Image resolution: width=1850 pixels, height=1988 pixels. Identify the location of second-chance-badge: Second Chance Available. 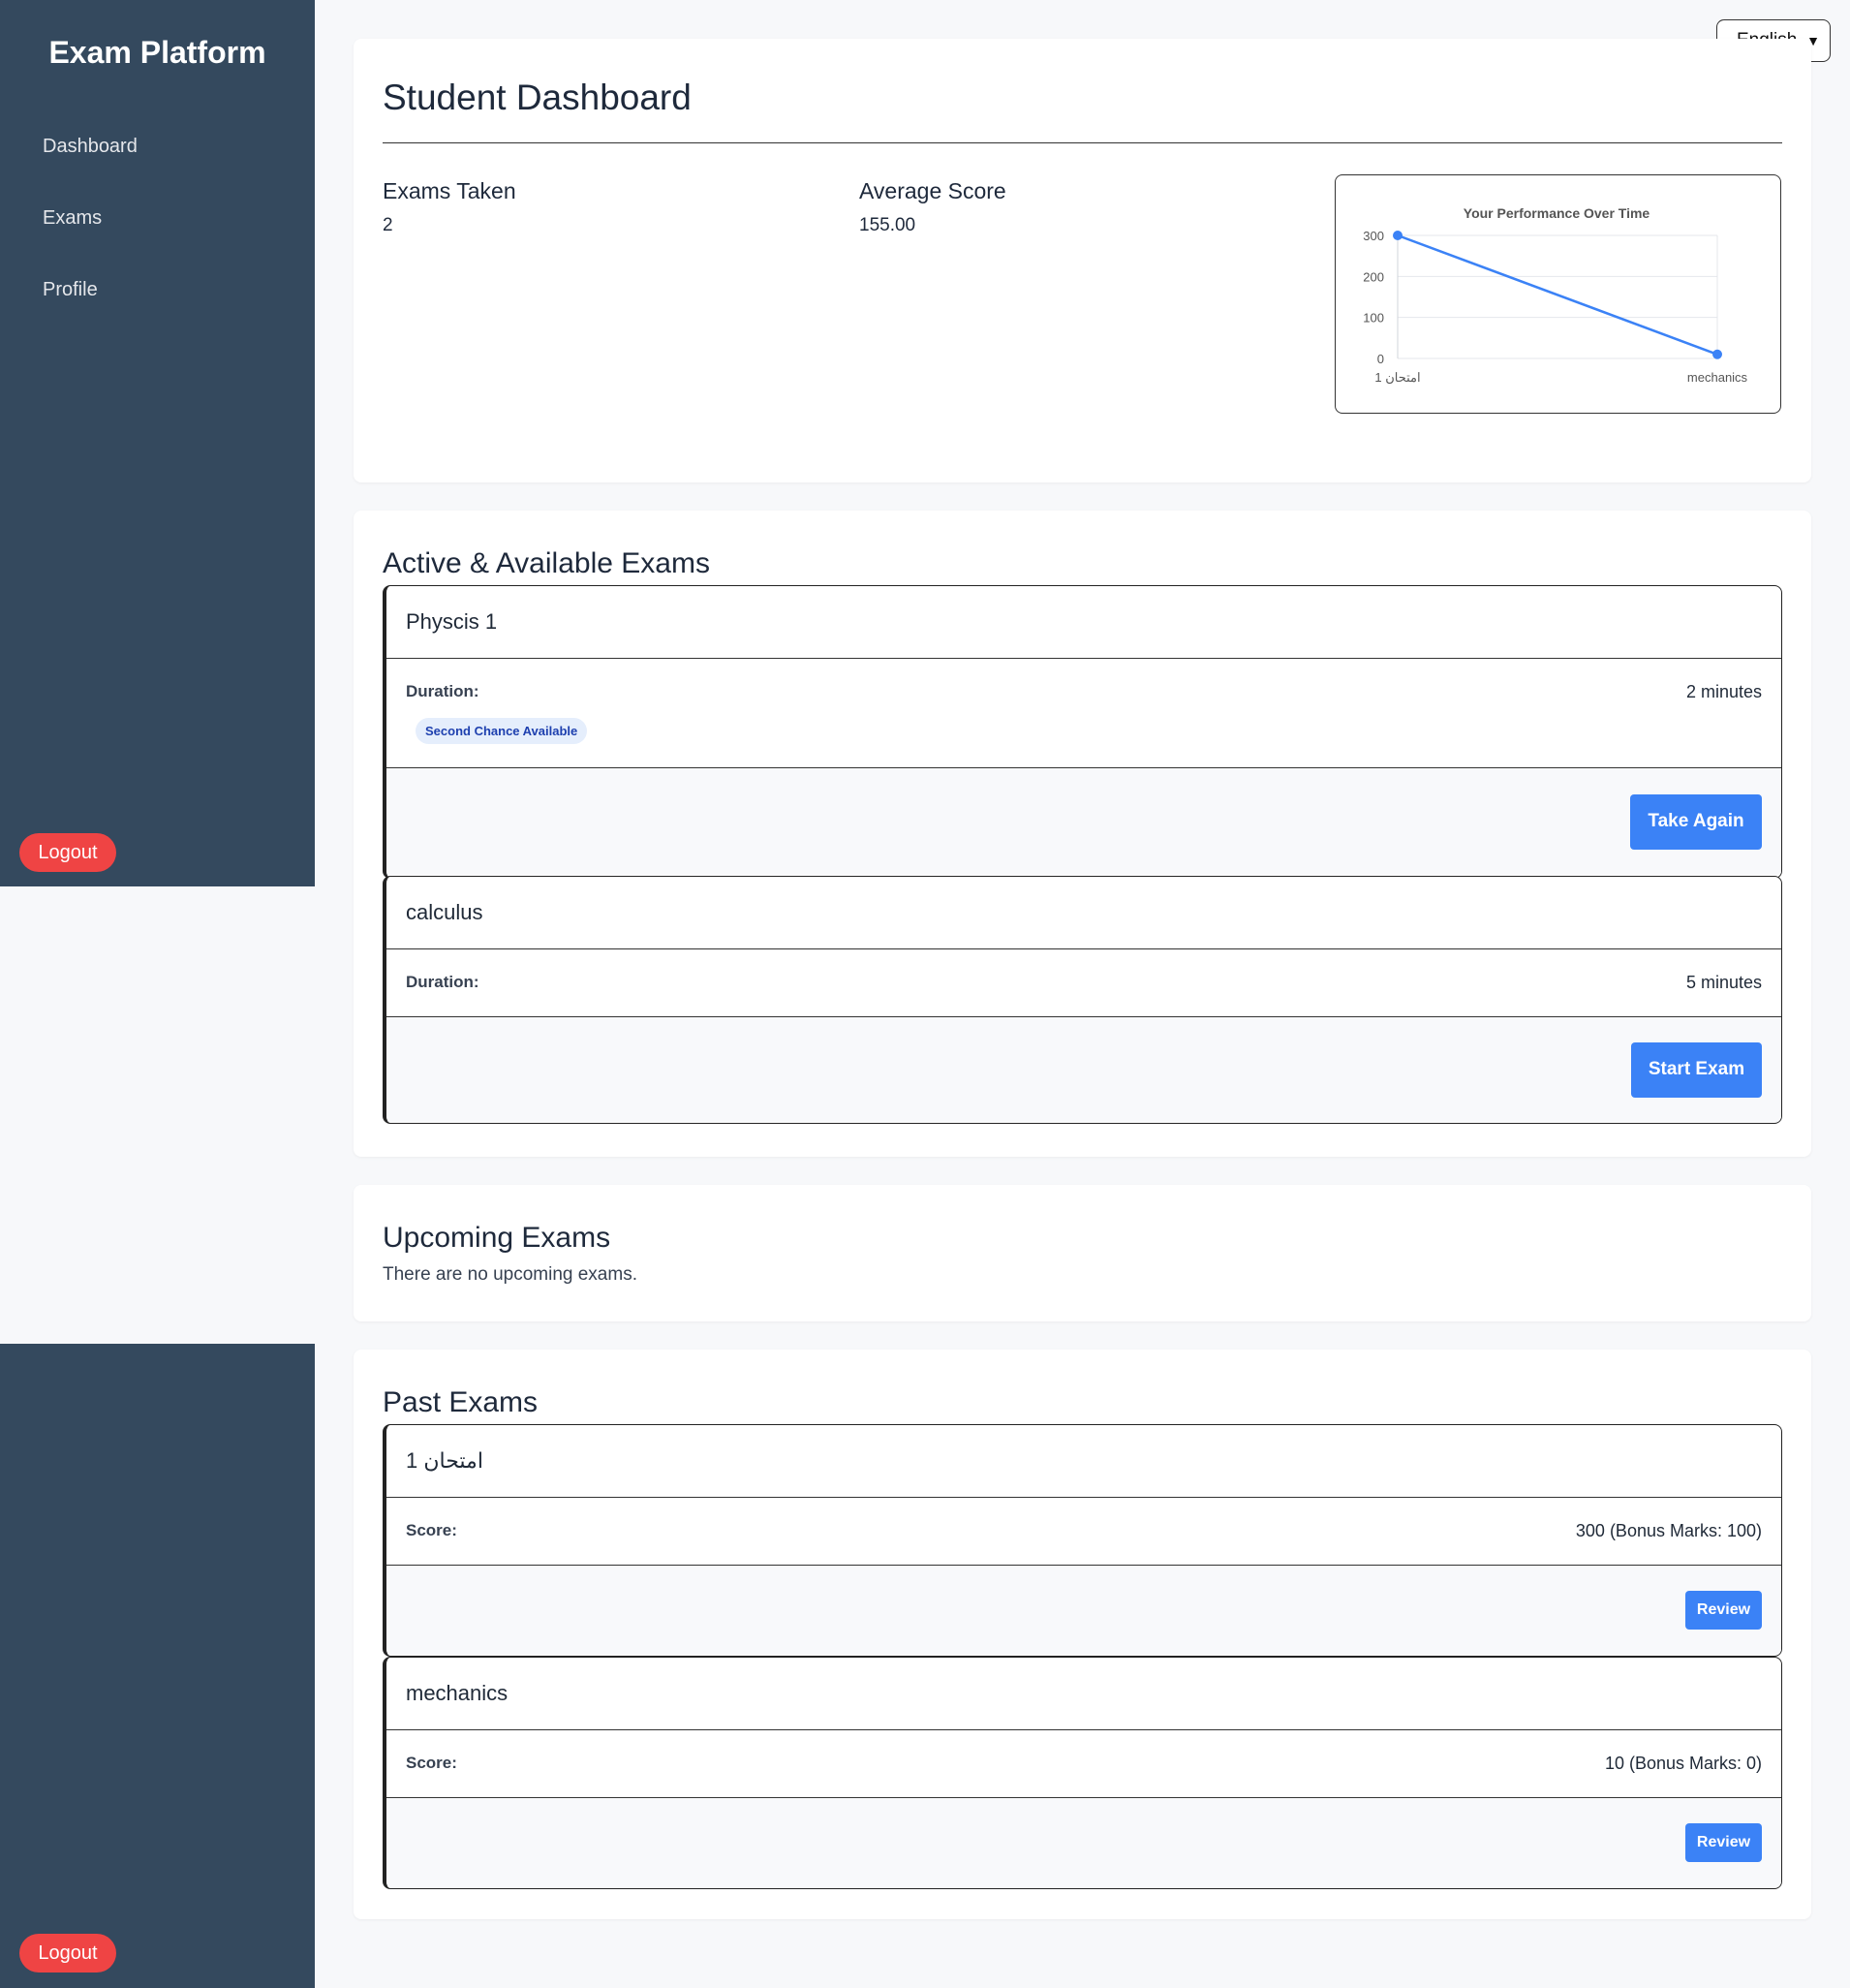
(502, 731).